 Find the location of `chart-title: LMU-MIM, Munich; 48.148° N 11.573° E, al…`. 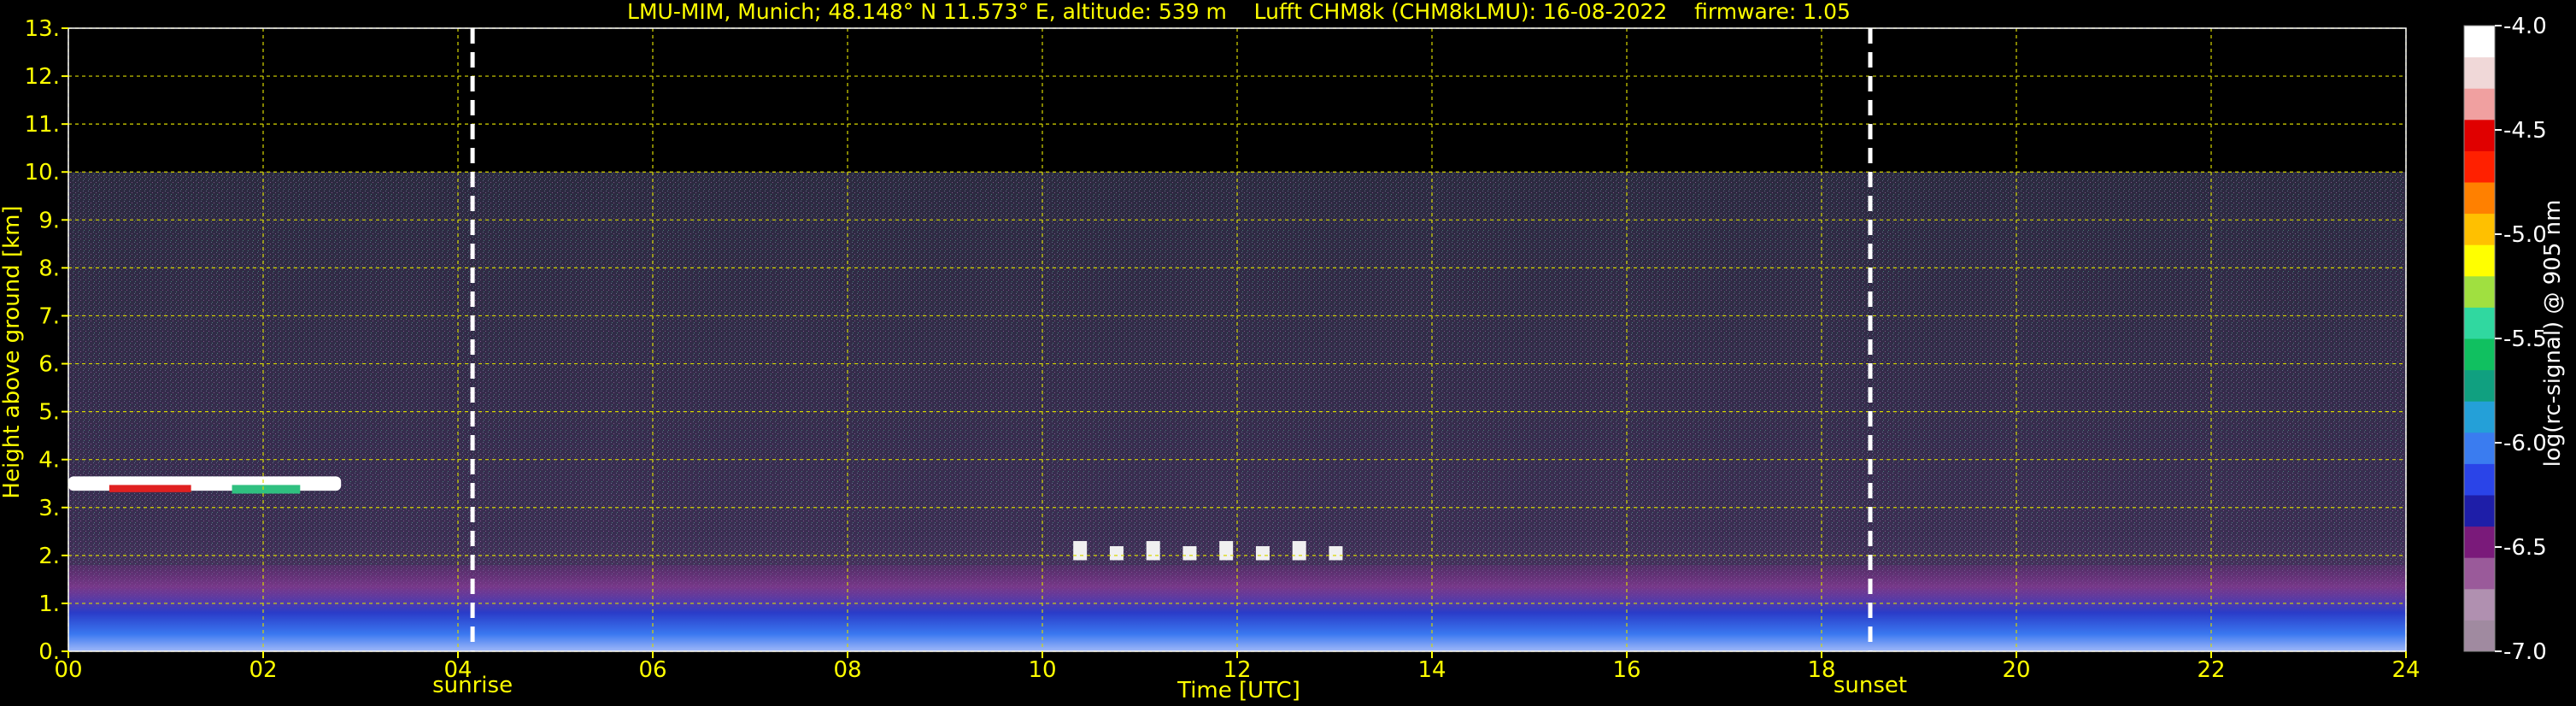

chart-title: LMU-MIM, Munich; 48.148° N 11.573° E, al… is located at coordinates (1239, 12).